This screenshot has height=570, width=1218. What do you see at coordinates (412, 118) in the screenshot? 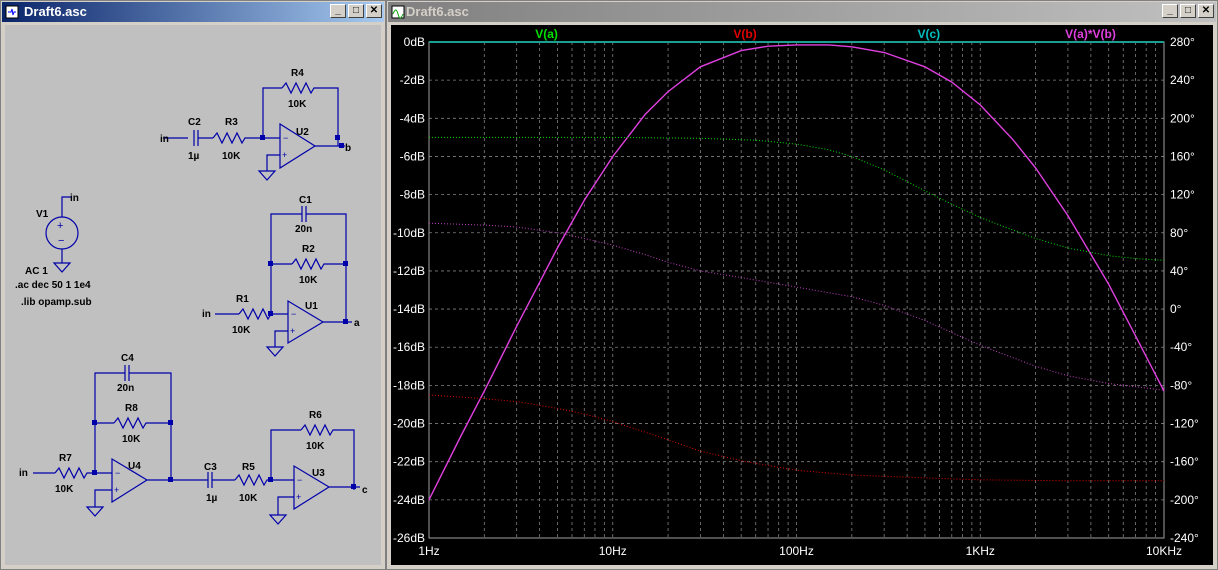
I see `y-tick-label-left: -4dB` at bounding box center [412, 118].